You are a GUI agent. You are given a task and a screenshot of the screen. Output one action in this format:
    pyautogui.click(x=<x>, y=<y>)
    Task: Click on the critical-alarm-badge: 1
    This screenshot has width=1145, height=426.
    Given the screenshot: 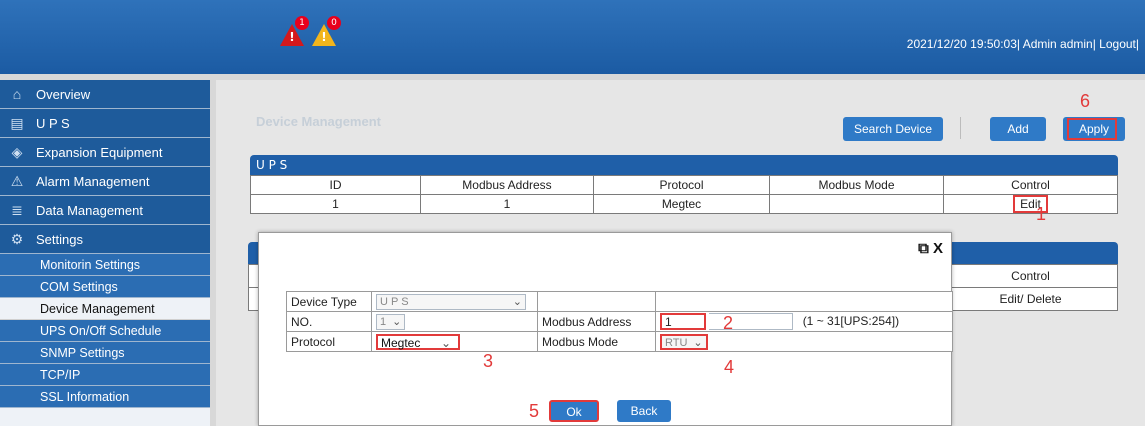 What is the action you would take?
    pyautogui.click(x=302, y=23)
    